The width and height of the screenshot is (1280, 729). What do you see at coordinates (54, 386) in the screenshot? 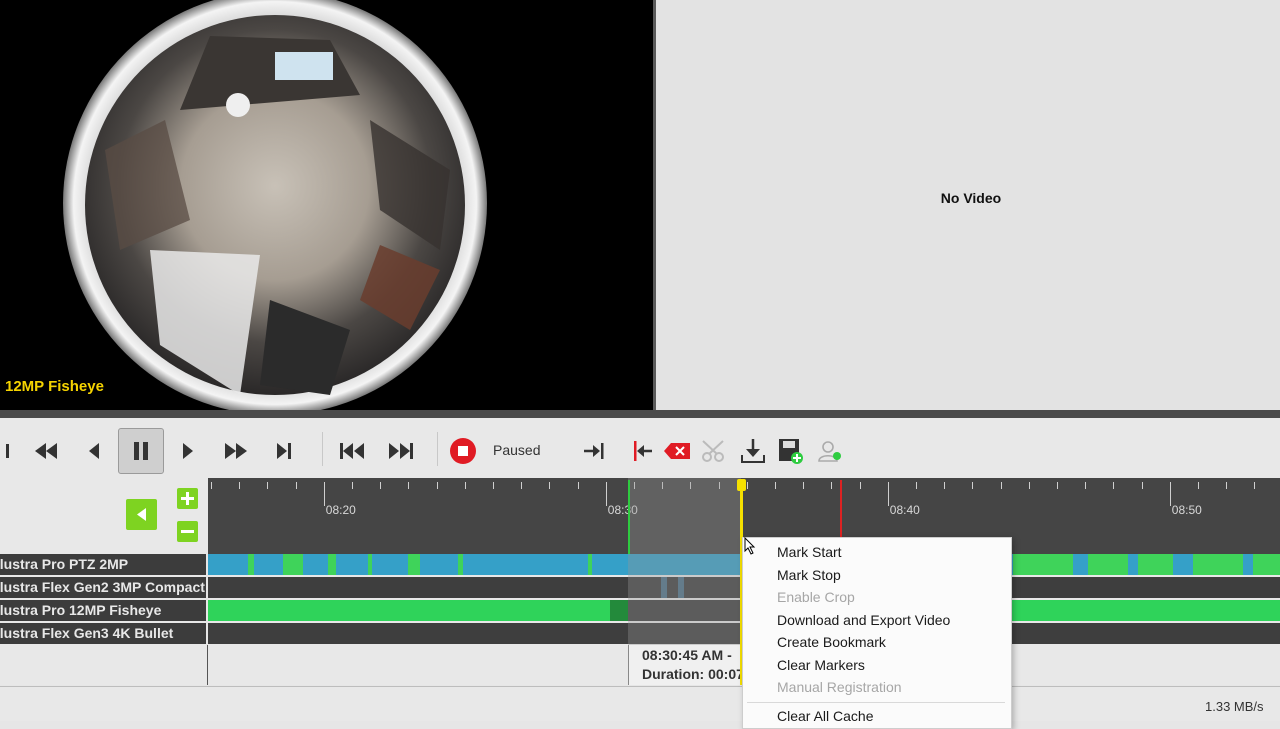
I see `camera-label: 12MP Fisheye` at bounding box center [54, 386].